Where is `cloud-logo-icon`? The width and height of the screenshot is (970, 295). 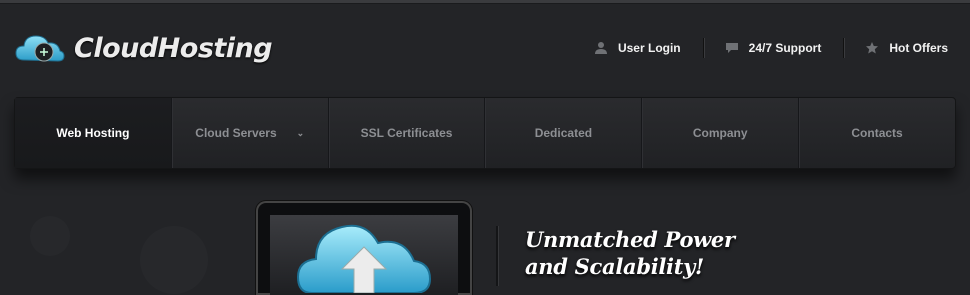 cloud-logo-icon is located at coordinates (40, 48).